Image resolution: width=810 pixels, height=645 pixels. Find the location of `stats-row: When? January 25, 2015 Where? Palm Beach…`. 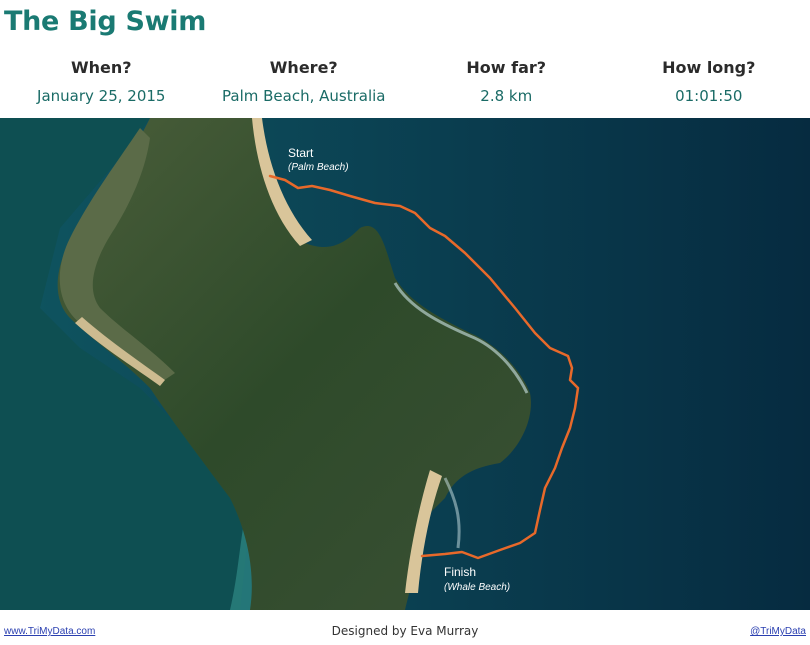

stats-row: When? January 25, 2015 Where? Palm Beach… is located at coordinates (405, 81).